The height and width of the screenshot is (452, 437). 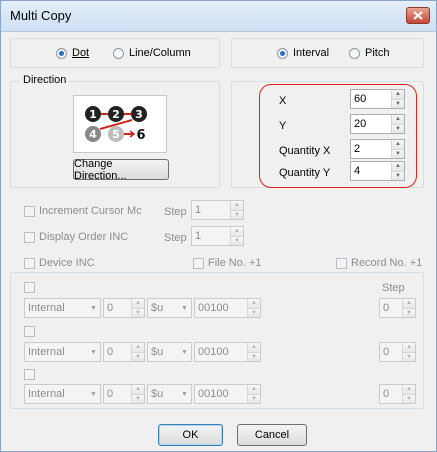 I want to click on pitch-radio: Pitch, so click(x=369, y=53).